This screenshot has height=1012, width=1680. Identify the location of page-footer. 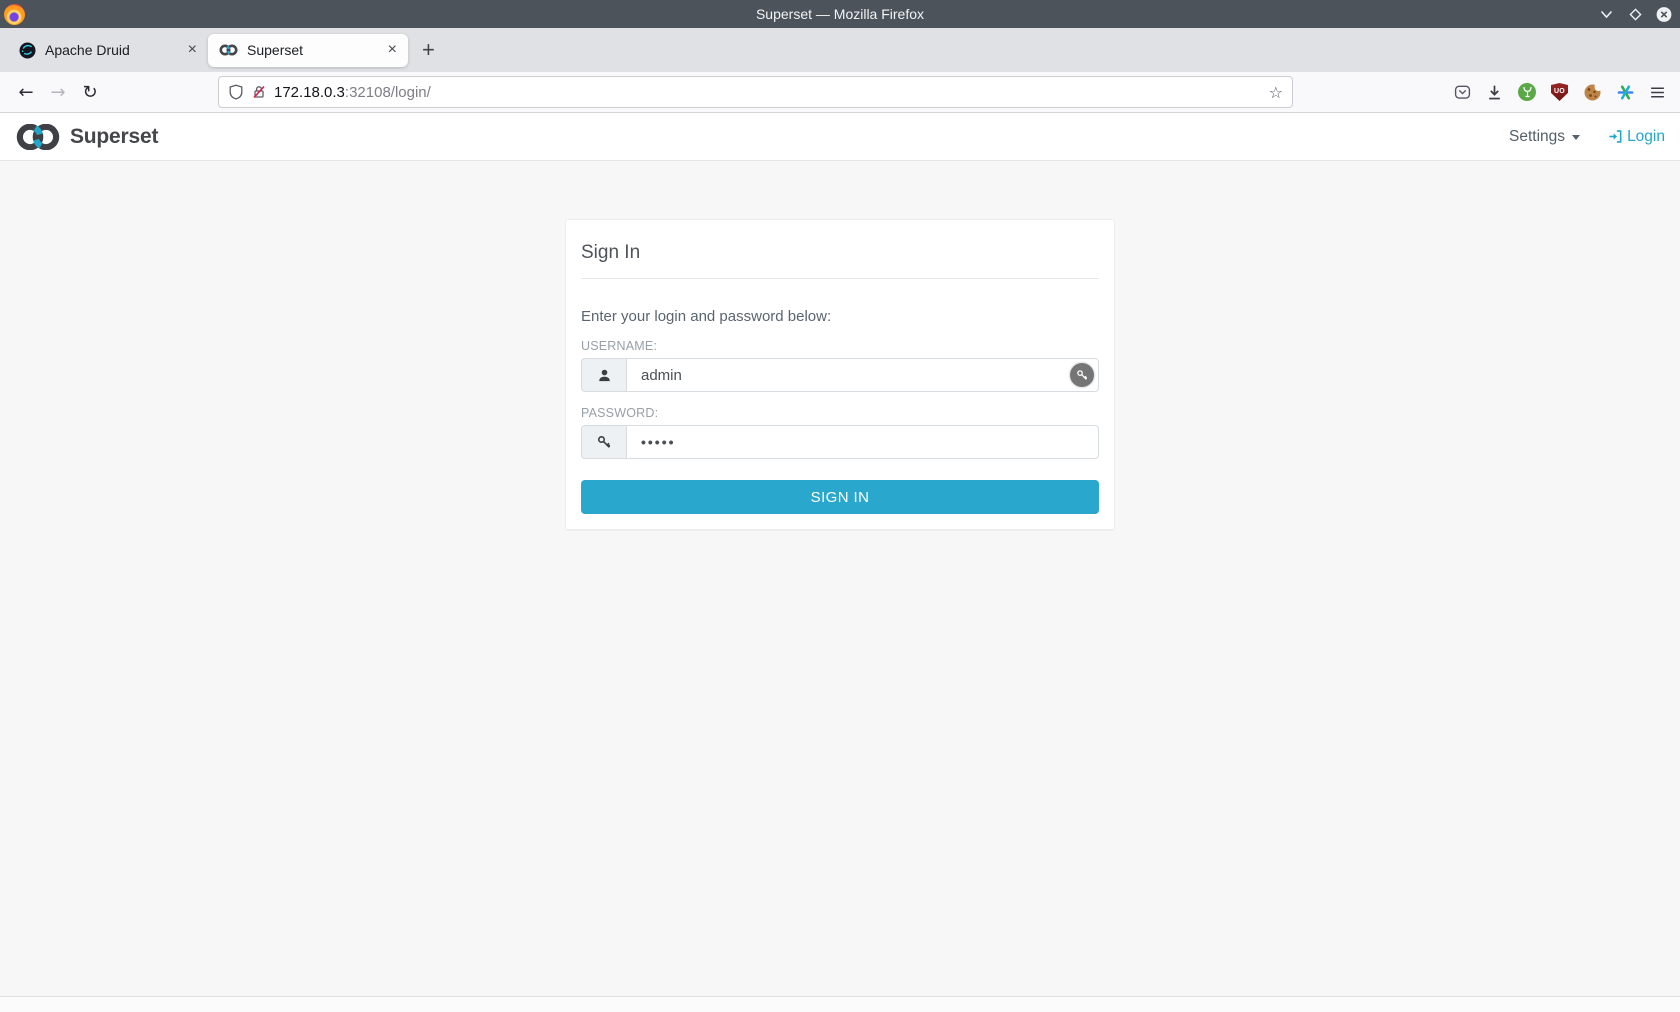
(840, 1004).